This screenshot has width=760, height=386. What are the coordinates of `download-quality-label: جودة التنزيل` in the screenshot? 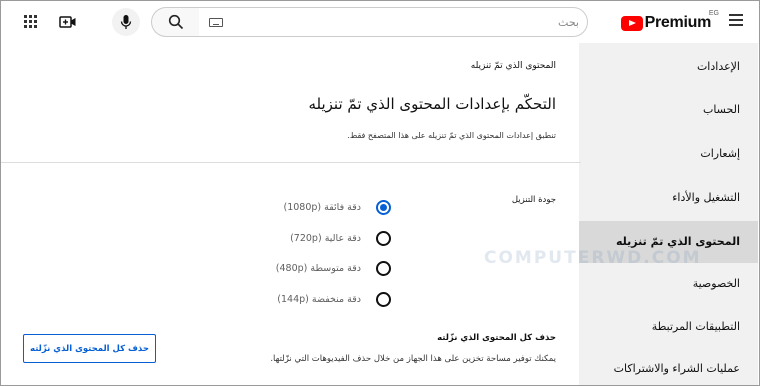 It's located at (533, 200).